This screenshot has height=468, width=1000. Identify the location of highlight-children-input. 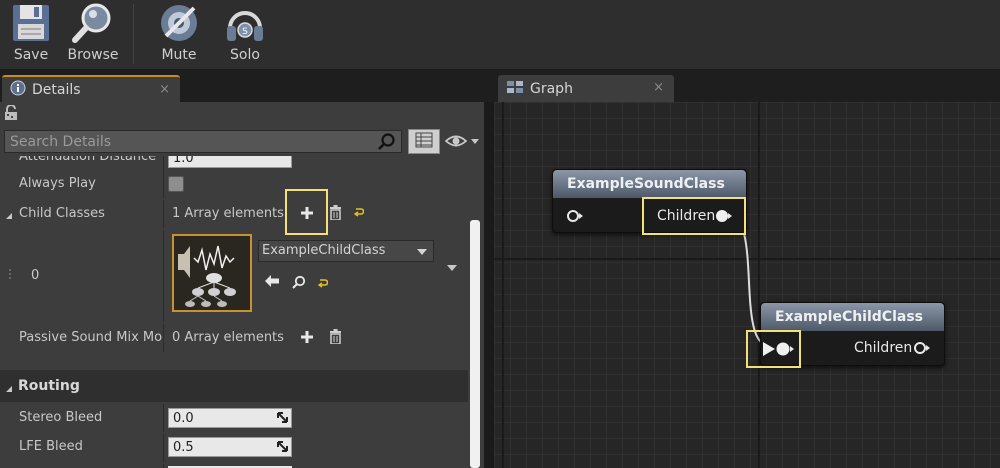
(773, 349).